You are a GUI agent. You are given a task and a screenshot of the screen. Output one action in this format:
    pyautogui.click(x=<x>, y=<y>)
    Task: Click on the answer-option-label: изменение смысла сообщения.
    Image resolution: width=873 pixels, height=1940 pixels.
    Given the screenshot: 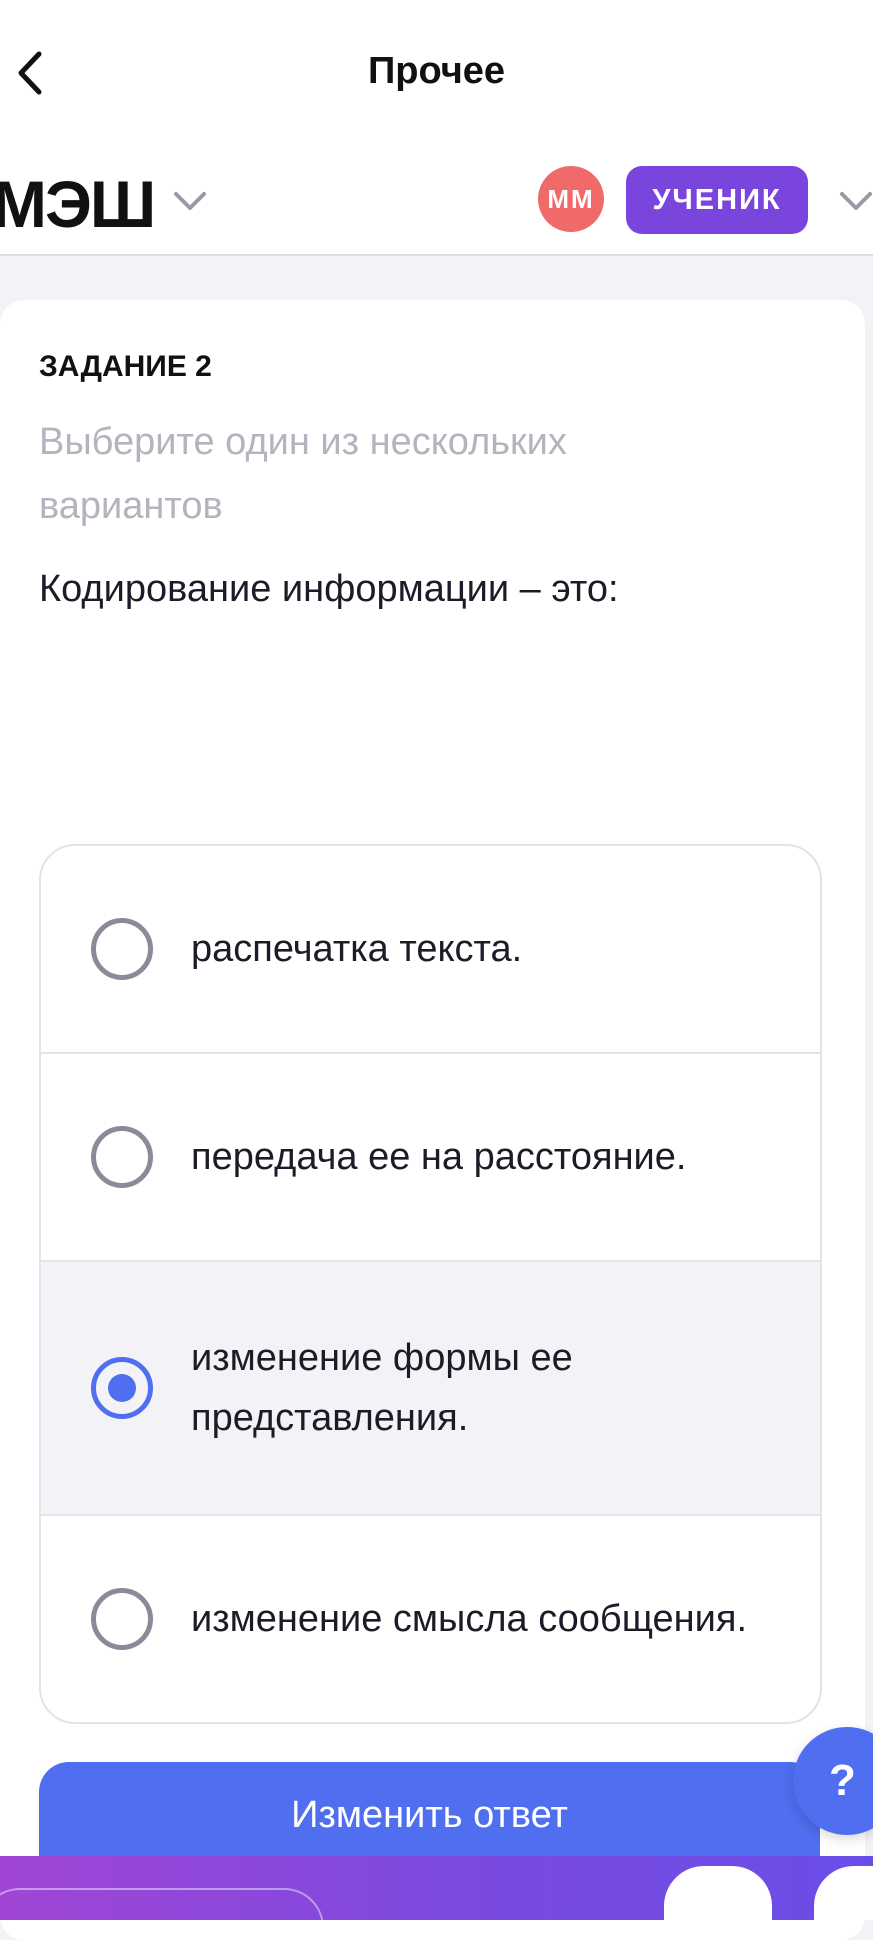 What is the action you would take?
    pyautogui.click(x=469, y=1619)
    